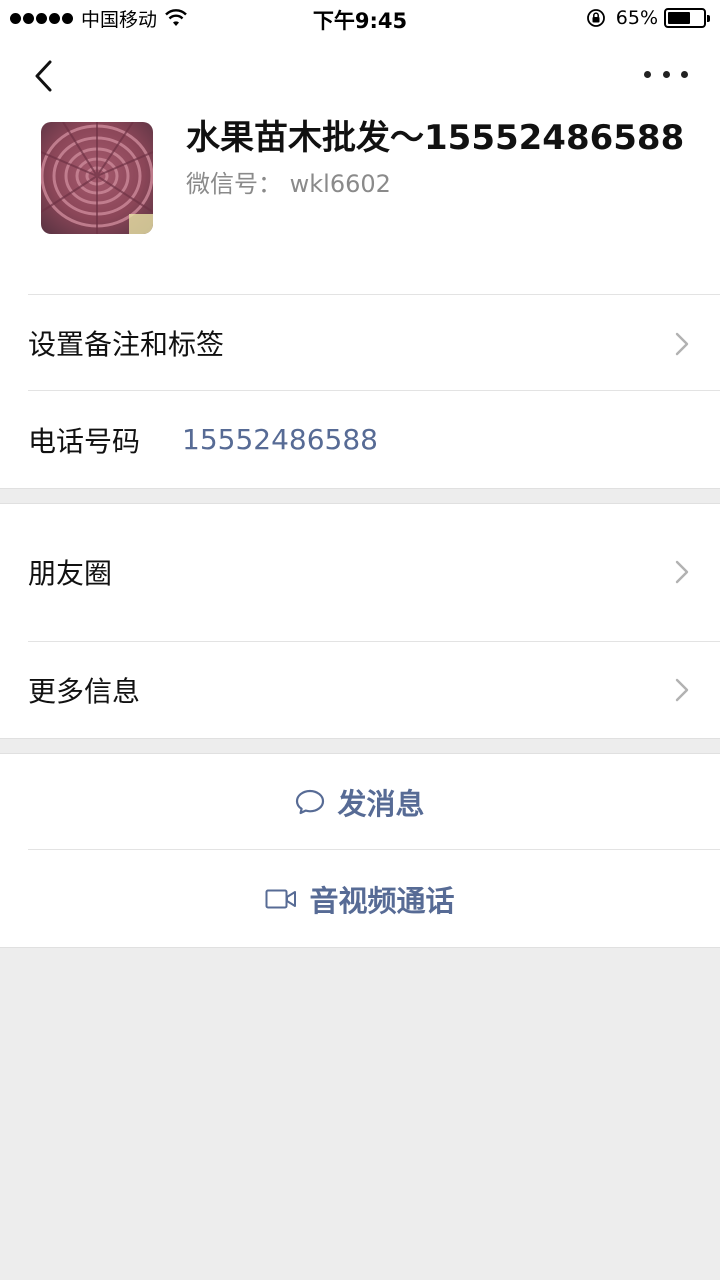  Describe the element at coordinates (70, 573) in the screenshot. I see `moments-label: 朋友圈` at that location.